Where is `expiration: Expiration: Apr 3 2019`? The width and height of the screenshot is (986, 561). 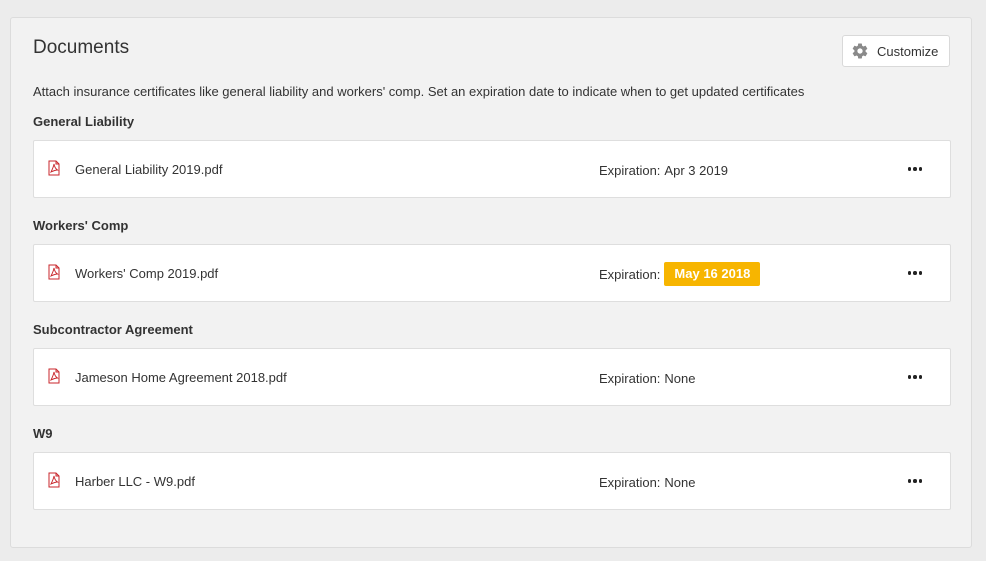
expiration: Expiration: Apr 3 2019 is located at coordinates (663, 170).